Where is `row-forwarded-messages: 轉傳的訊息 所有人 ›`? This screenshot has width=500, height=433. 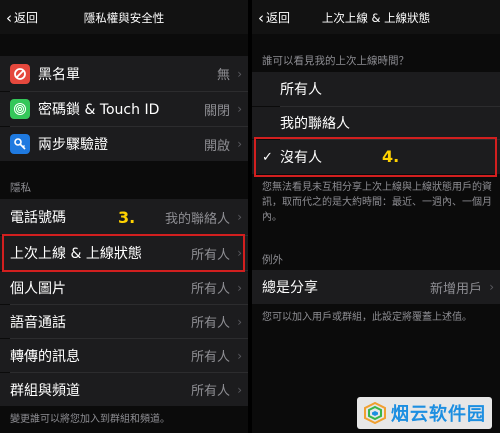 row-forwarded-messages: 轉傳的訊息 所有人 › is located at coordinates (124, 355).